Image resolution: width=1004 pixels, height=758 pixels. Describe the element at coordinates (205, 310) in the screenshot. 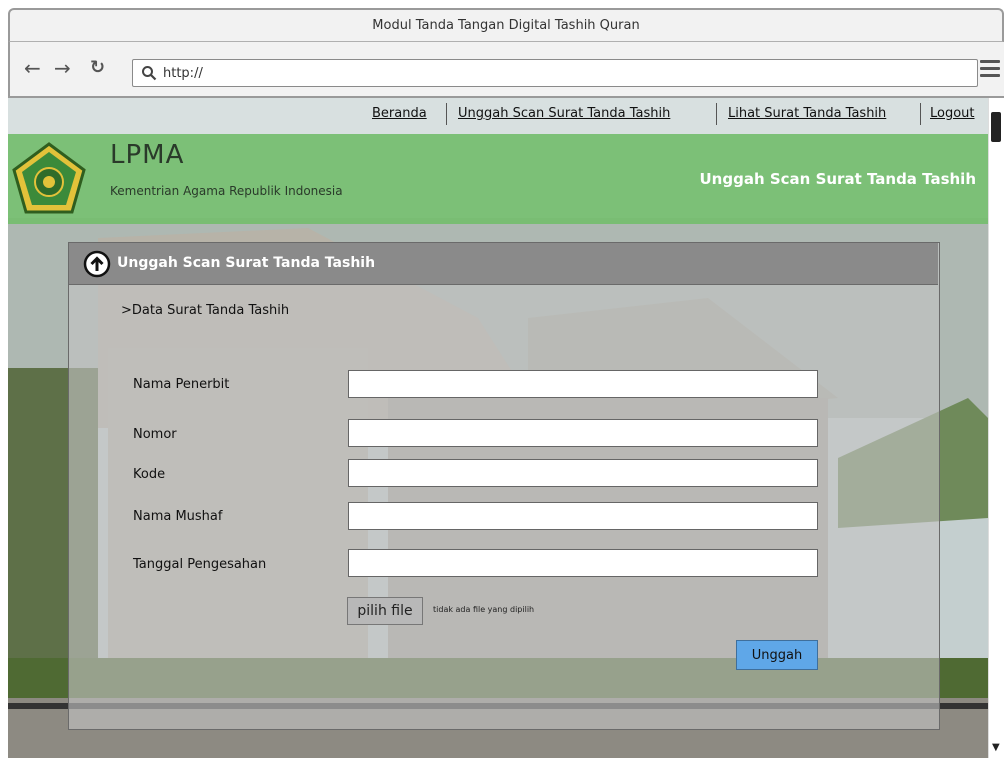

I see `section-label: >Data Surat Tanda Tashih` at that location.